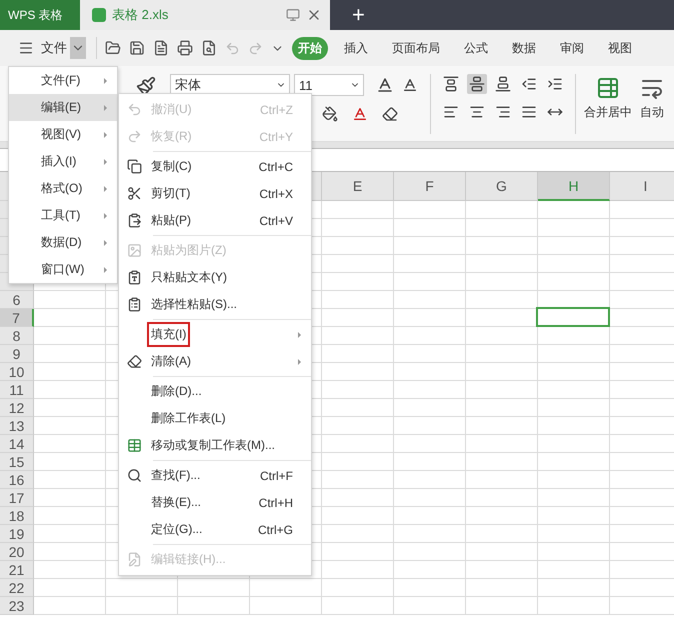 This screenshot has height=619, width=674. What do you see at coordinates (215, 475) in the screenshot?
I see `menu-item: 查找(F)... Ctrl+F` at bounding box center [215, 475].